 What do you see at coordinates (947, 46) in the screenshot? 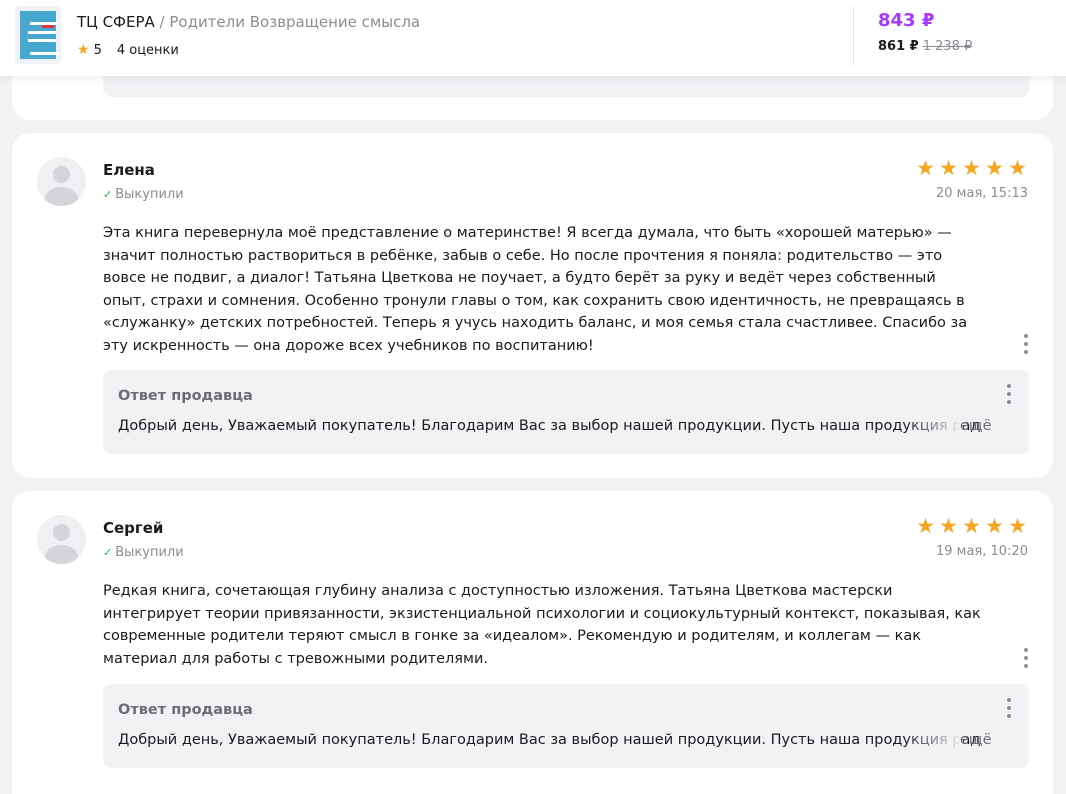
I see `price-old: 1 238 ₽` at bounding box center [947, 46].